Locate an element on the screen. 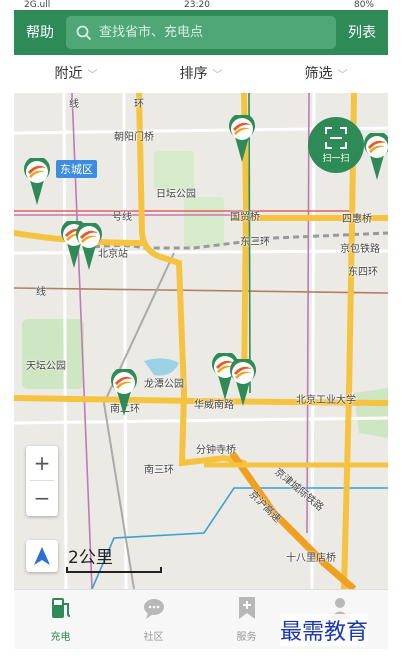  status-bar: 2G.ull 23:20 80% is located at coordinates (201, 5).